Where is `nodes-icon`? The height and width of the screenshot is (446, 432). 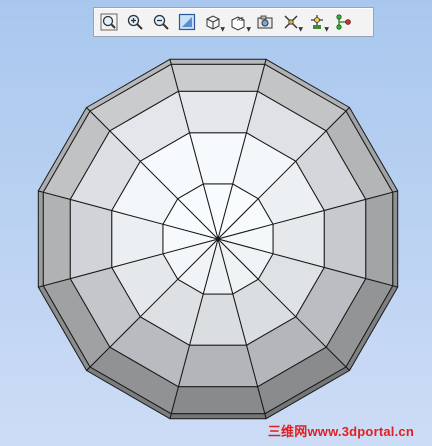 nodes-icon is located at coordinates (343, 22).